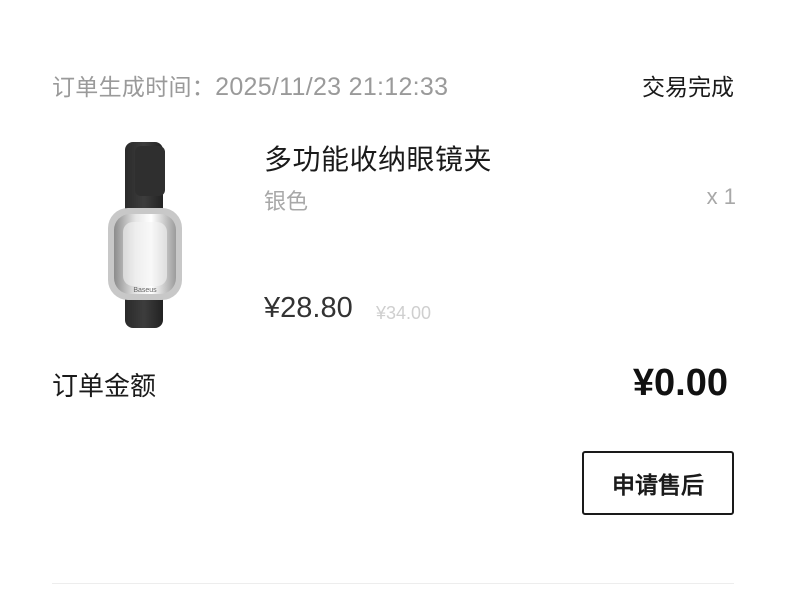 Image resolution: width=786 pixels, height=608 pixels. What do you see at coordinates (404, 313) in the screenshot?
I see `product-original-price: ¥34.00` at bounding box center [404, 313].